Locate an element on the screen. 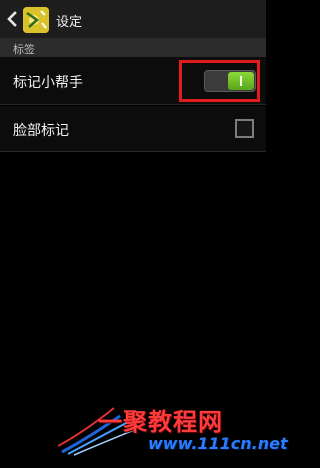 The width and height of the screenshot is (320, 468). face-tag-checkbox is located at coordinates (244, 128).